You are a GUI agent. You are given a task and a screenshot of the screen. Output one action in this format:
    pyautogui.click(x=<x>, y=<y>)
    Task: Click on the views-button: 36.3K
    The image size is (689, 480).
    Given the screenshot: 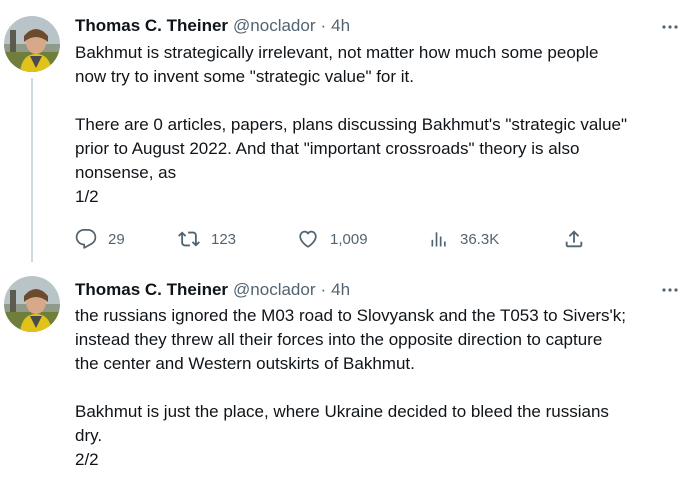 What is the action you would take?
    pyautogui.click(x=464, y=239)
    